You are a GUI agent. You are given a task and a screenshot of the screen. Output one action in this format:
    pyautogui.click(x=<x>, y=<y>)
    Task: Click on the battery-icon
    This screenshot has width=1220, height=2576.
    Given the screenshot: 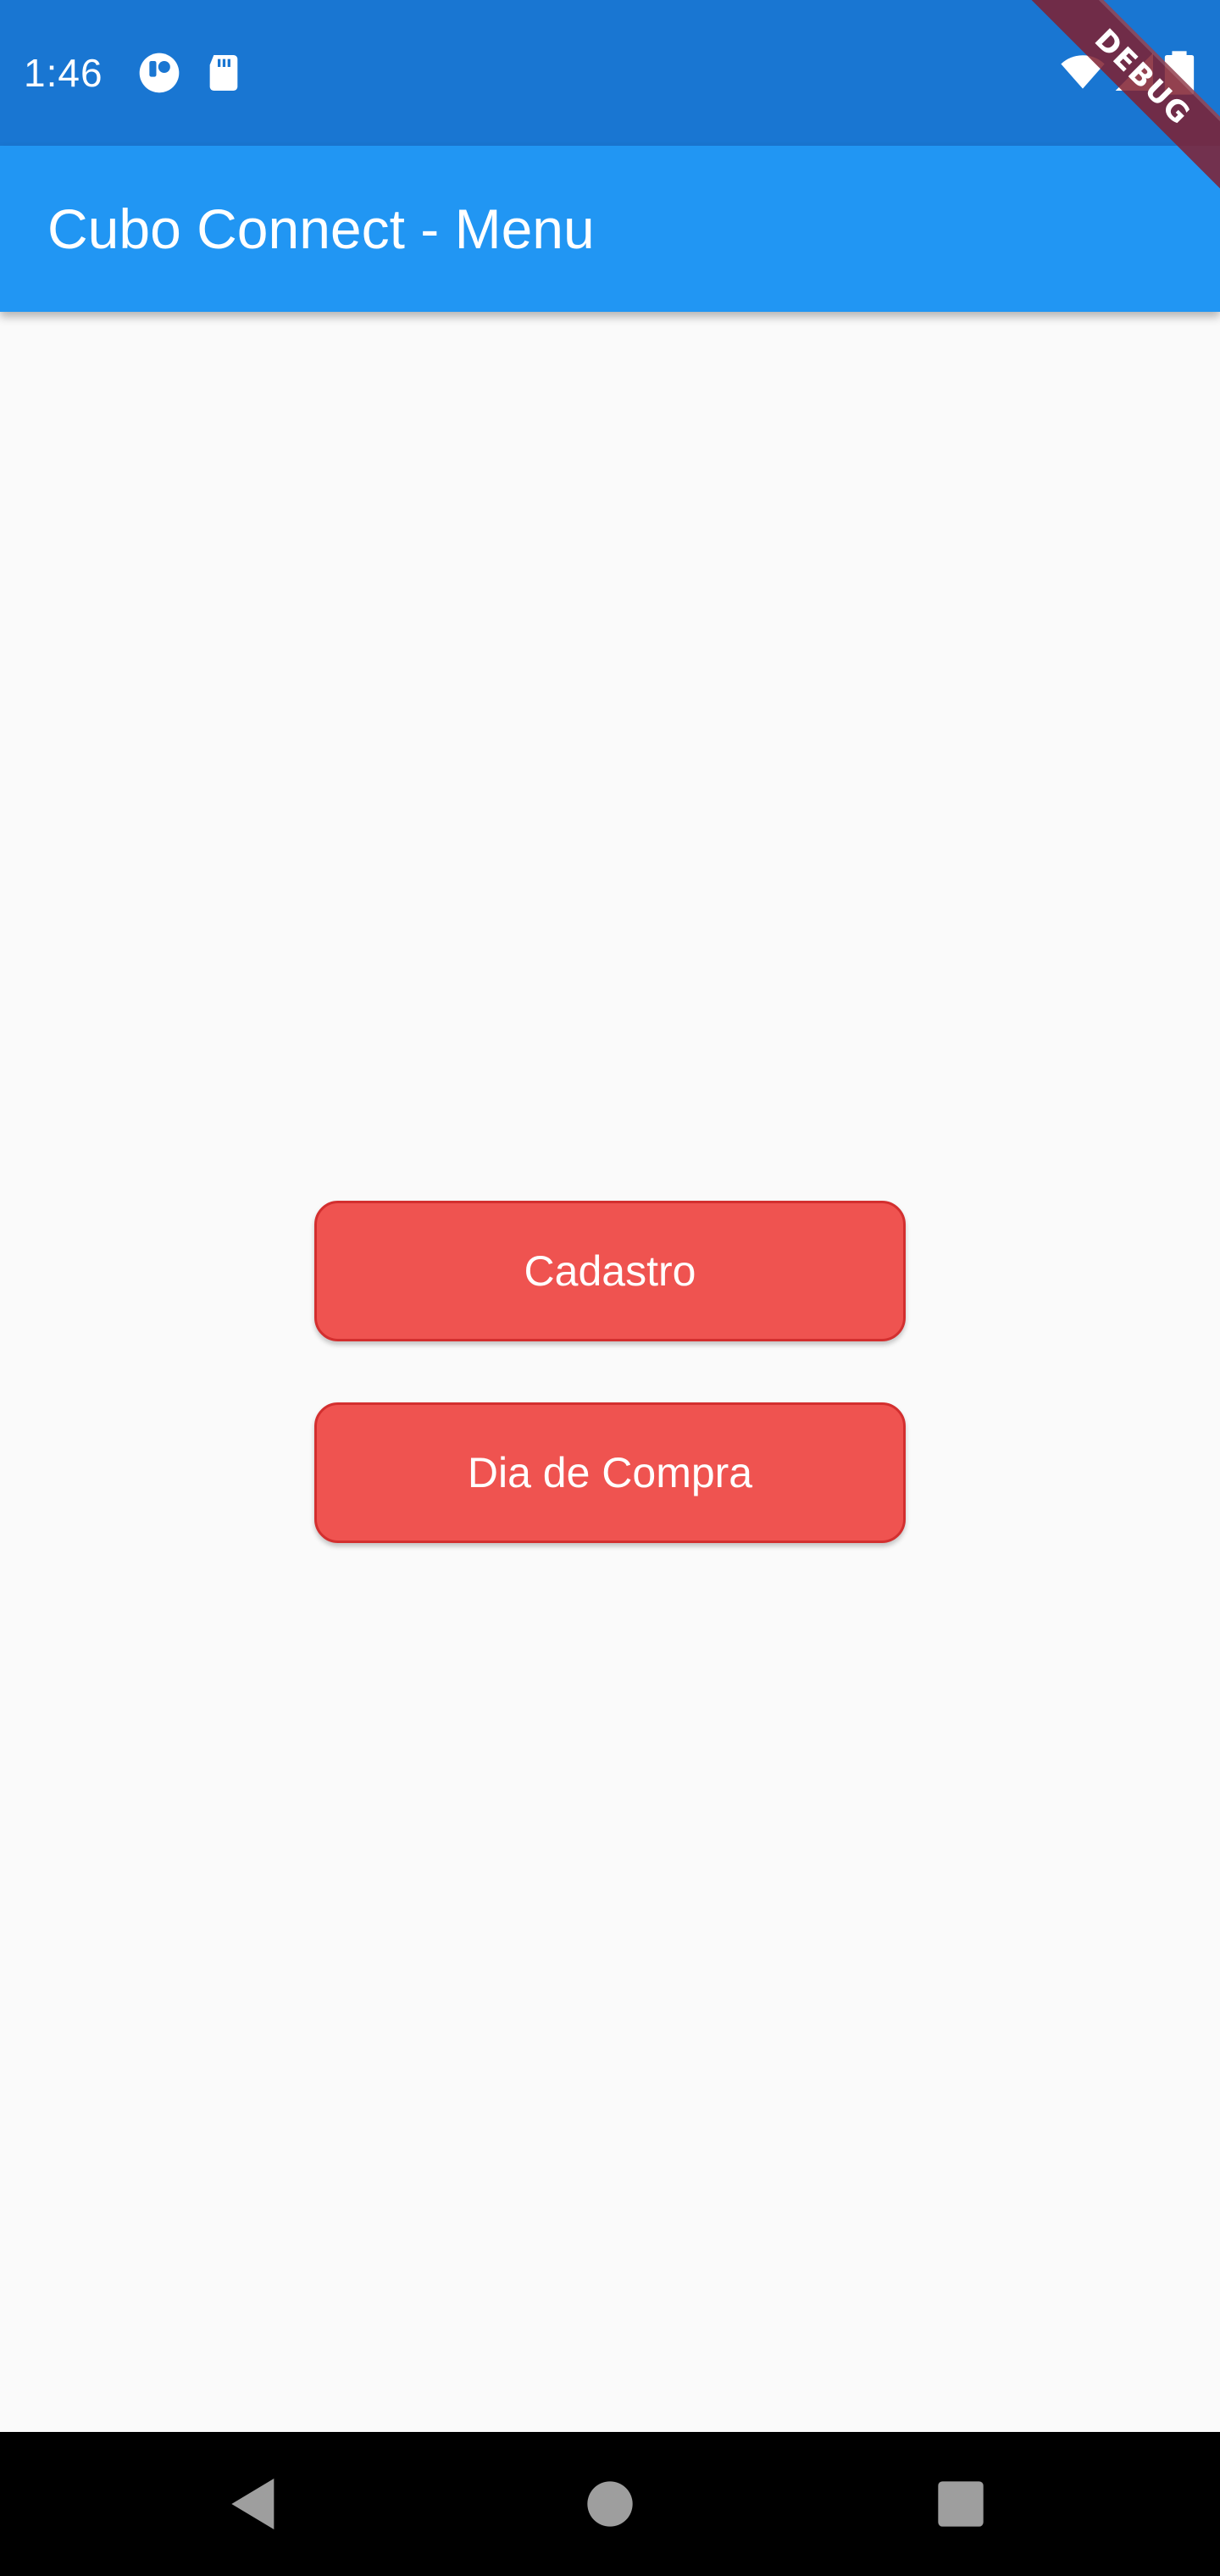 What is the action you would take?
    pyautogui.click(x=1179, y=73)
    